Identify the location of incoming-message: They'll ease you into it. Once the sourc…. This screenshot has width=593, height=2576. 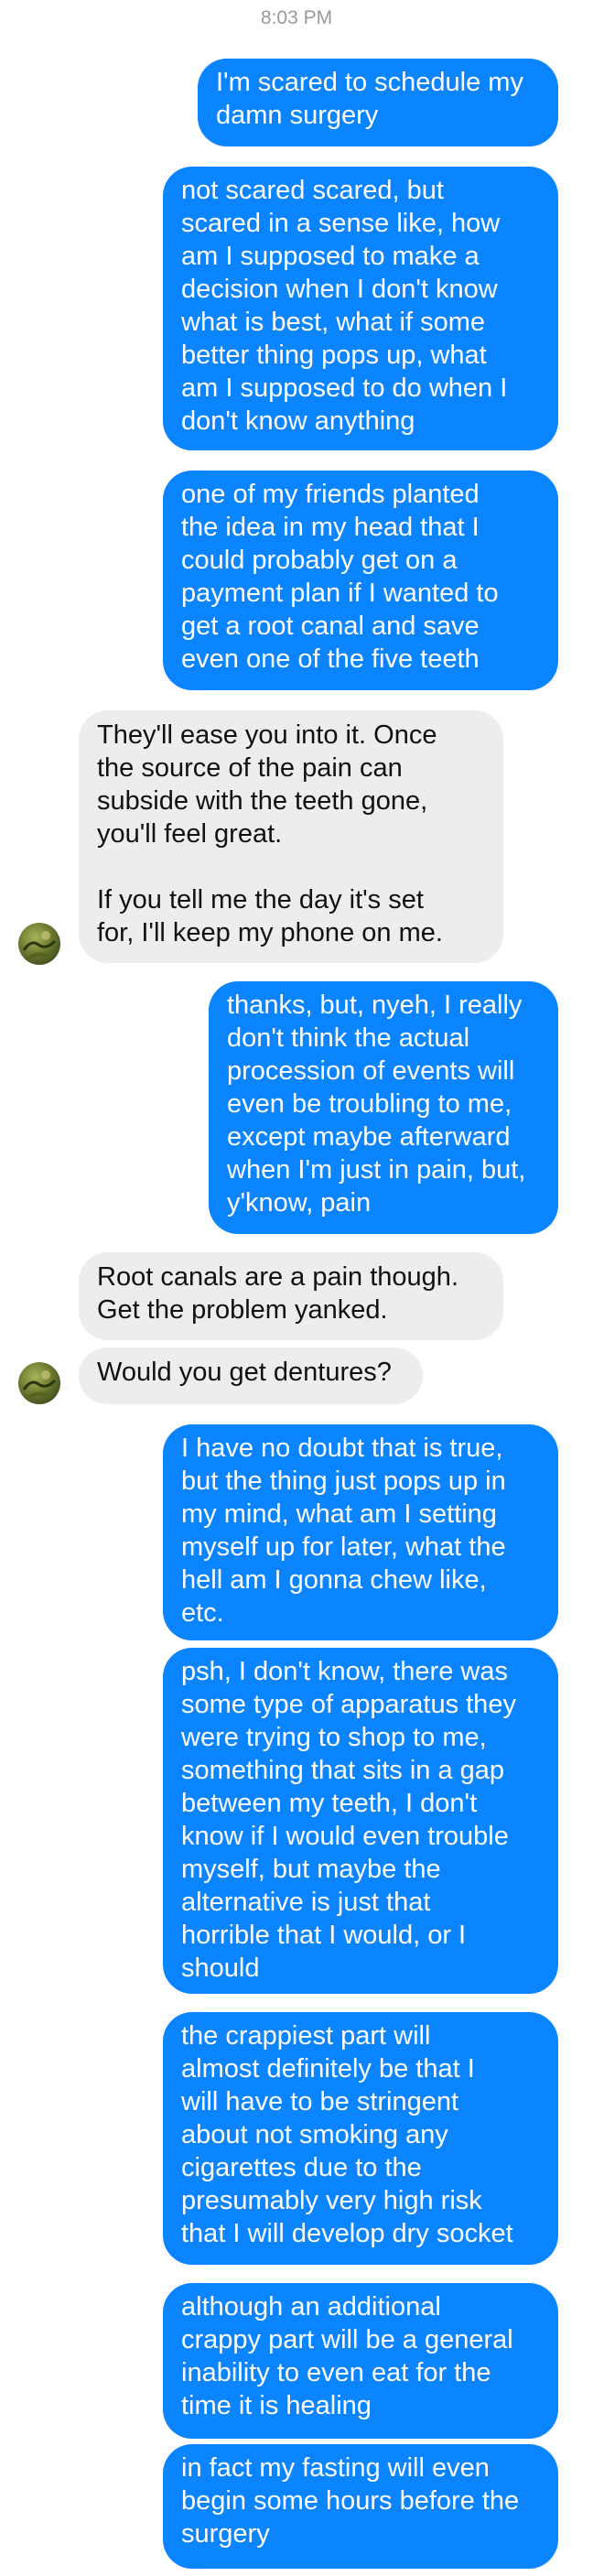
(291, 837).